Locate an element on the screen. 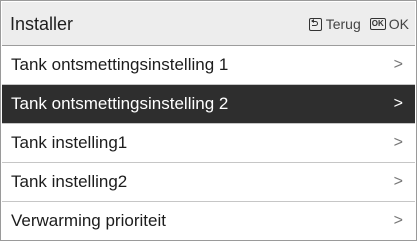 The image size is (417, 241). header-actions: Terug OK OK is located at coordinates (358, 24).